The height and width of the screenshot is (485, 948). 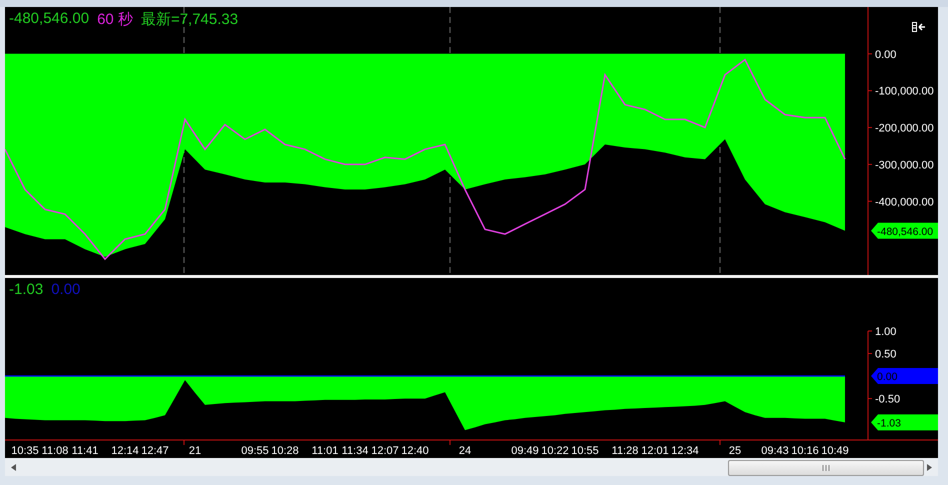 What do you see at coordinates (885, 332) in the screenshot?
I see `axis-label: 1.00` at bounding box center [885, 332].